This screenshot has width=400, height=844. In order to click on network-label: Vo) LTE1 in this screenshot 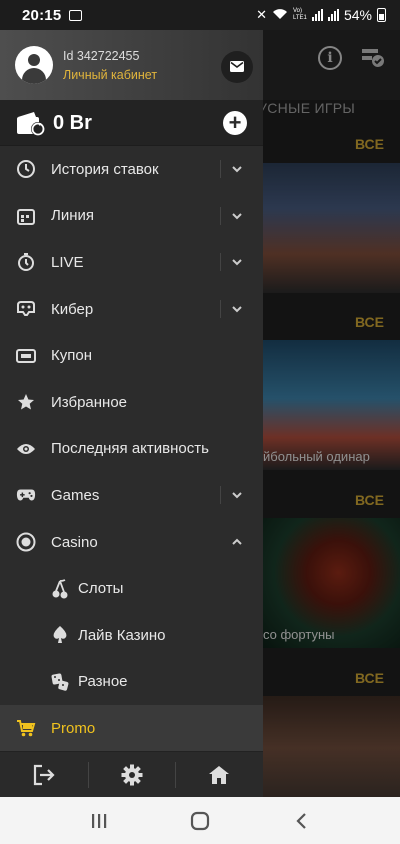, I will do `click(299, 14)`.